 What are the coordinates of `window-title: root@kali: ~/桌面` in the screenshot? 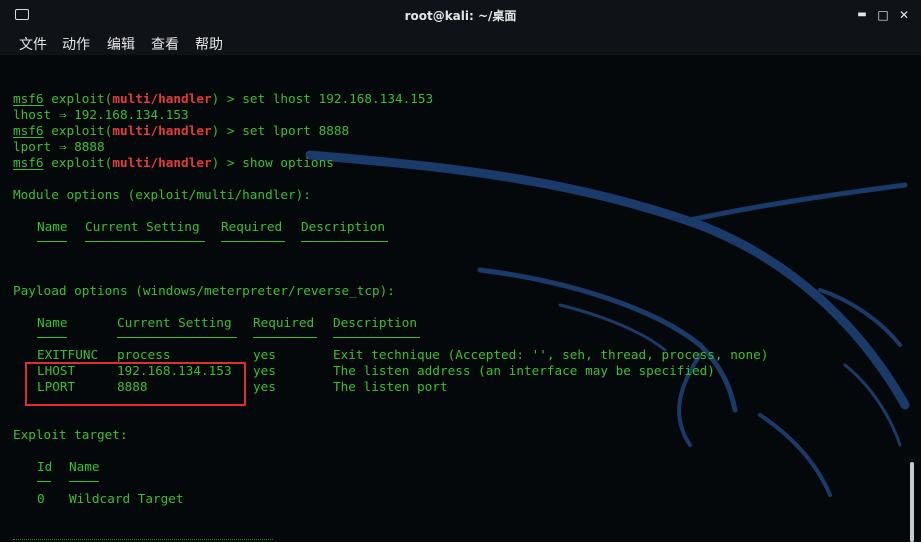 It's located at (460, 16).